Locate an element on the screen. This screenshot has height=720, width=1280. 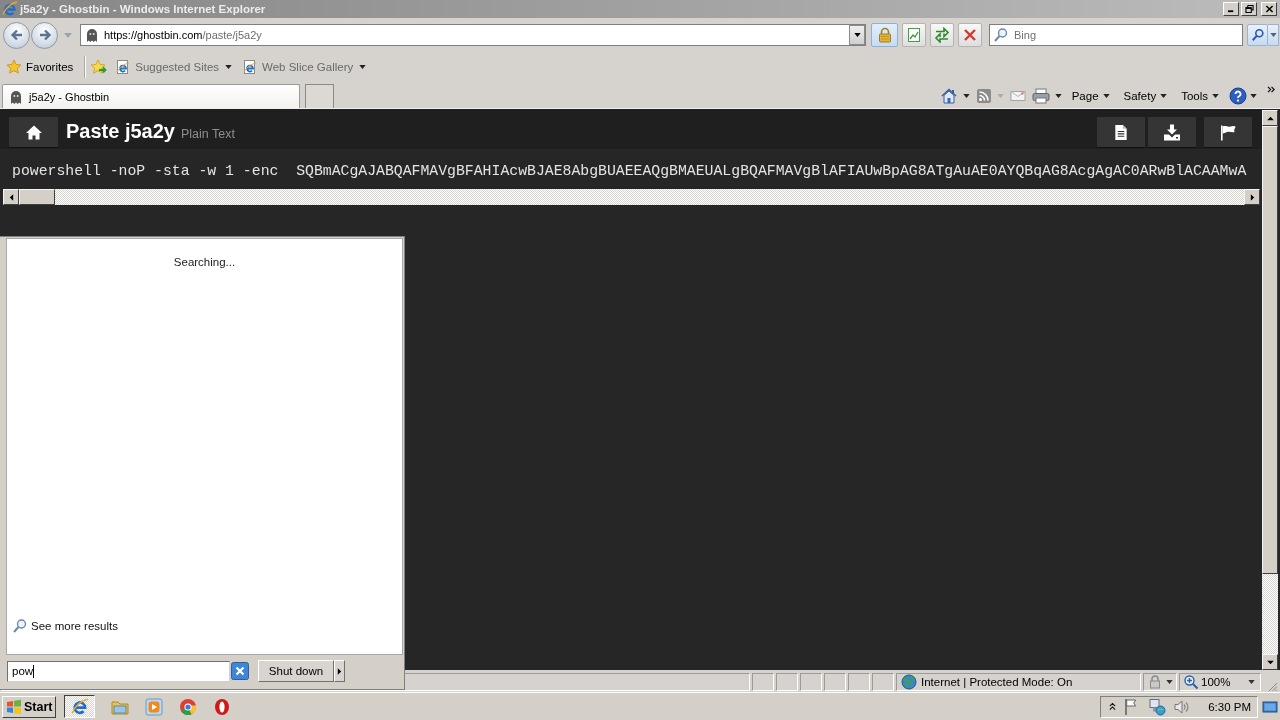
ie-page-icon is located at coordinates (250, 67).